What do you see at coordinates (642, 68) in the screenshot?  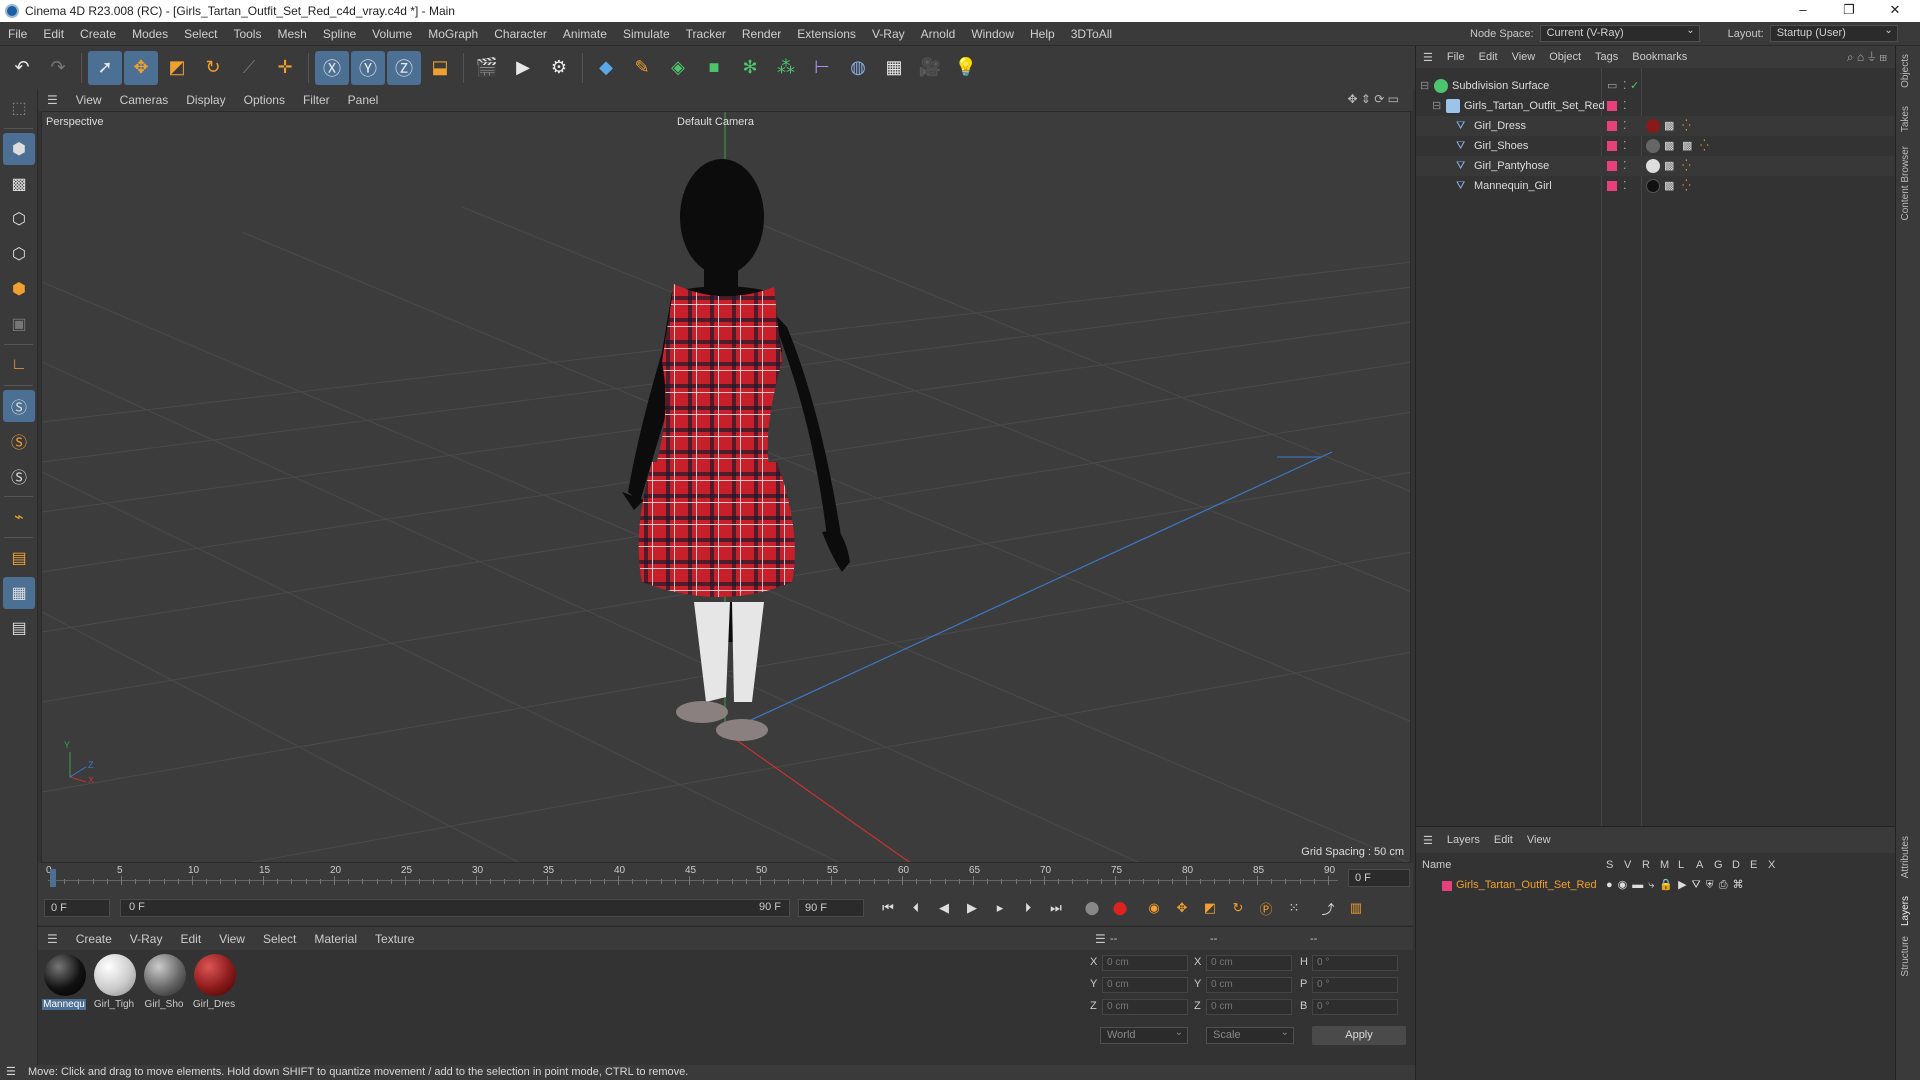 I see `pen-spline-icon: ✎` at bounding box center [642, 68].